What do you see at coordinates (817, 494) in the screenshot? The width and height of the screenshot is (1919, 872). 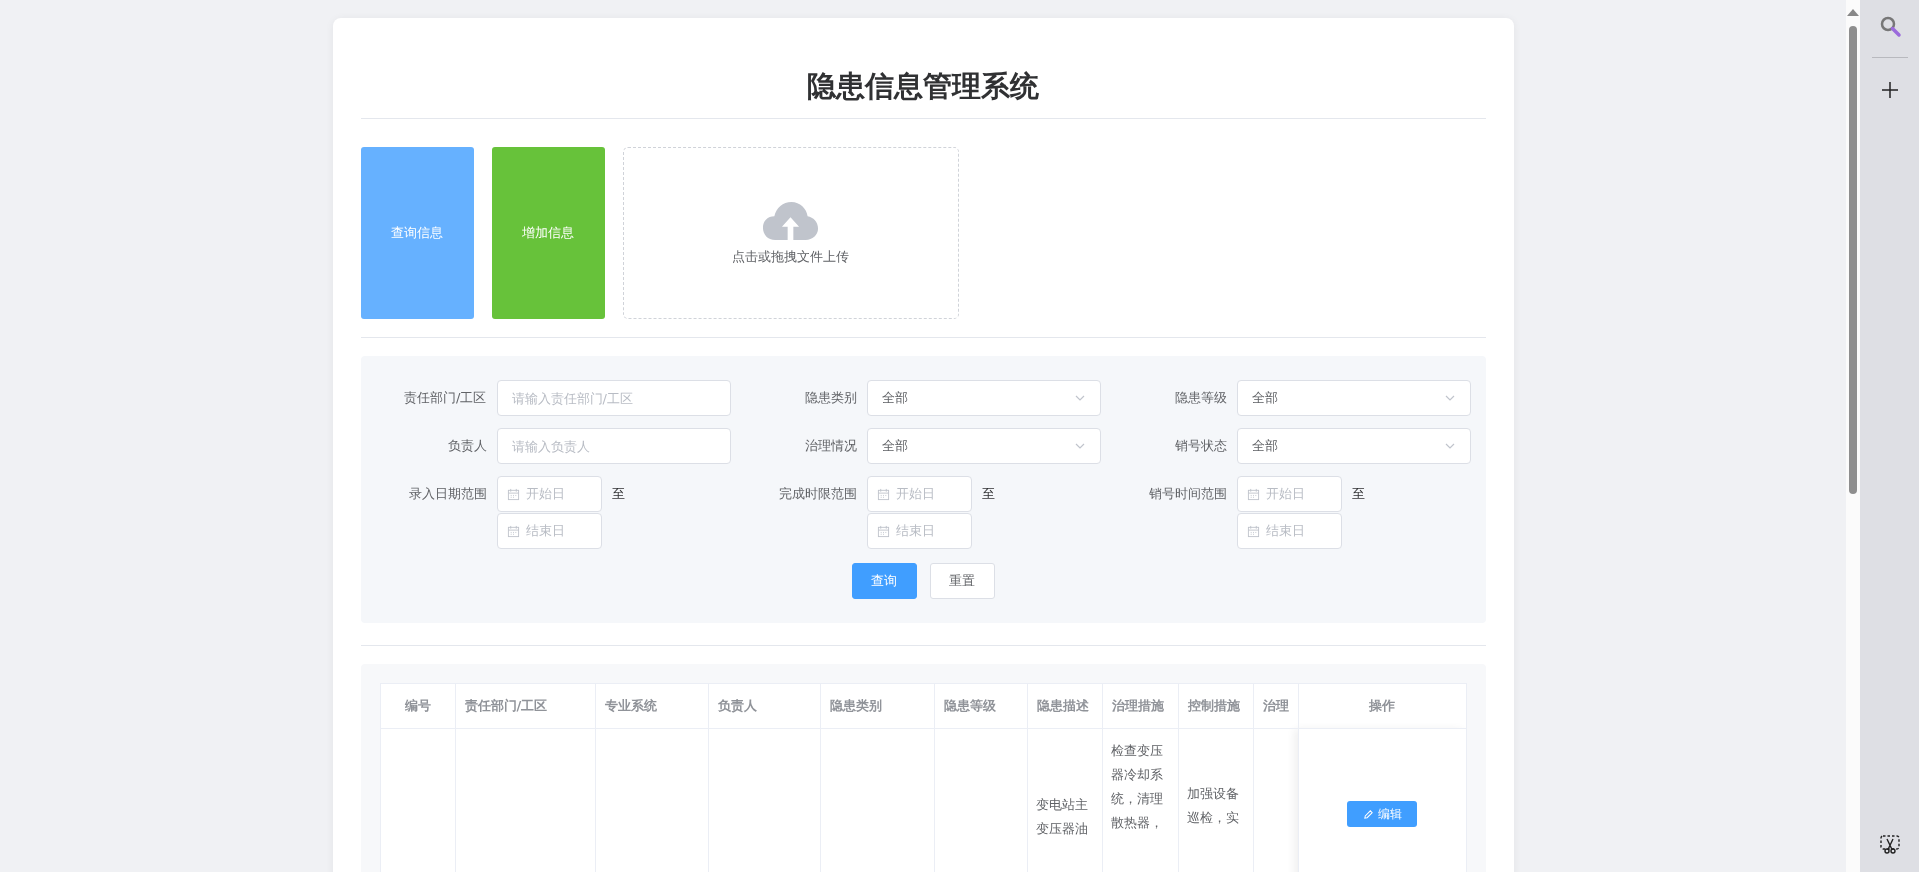 I see `field-label: 完成时限范围` at bounding box center [817, 494].